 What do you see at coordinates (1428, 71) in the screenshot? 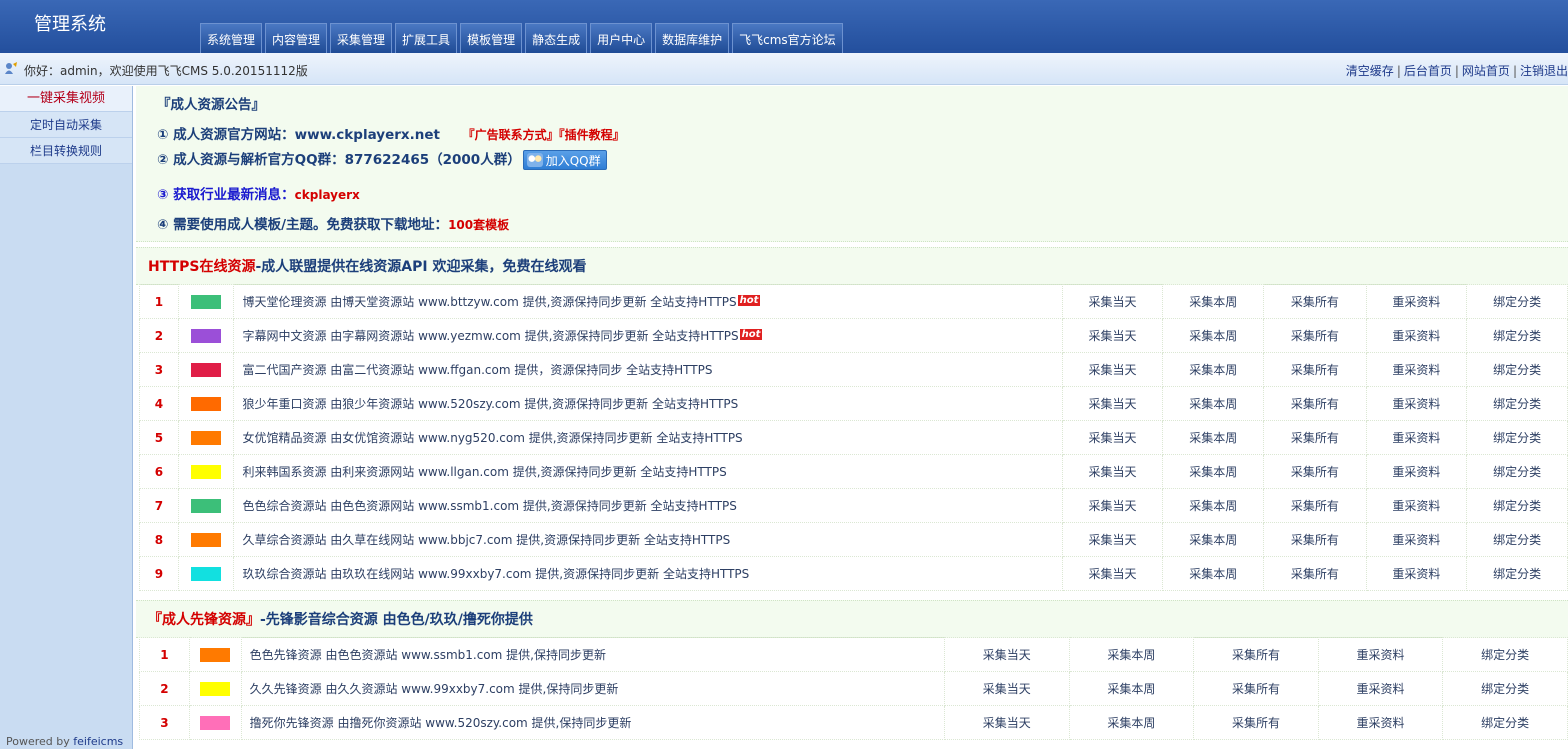
I see `top-link-1: 后台首页` at bounding box center [1428, 71].